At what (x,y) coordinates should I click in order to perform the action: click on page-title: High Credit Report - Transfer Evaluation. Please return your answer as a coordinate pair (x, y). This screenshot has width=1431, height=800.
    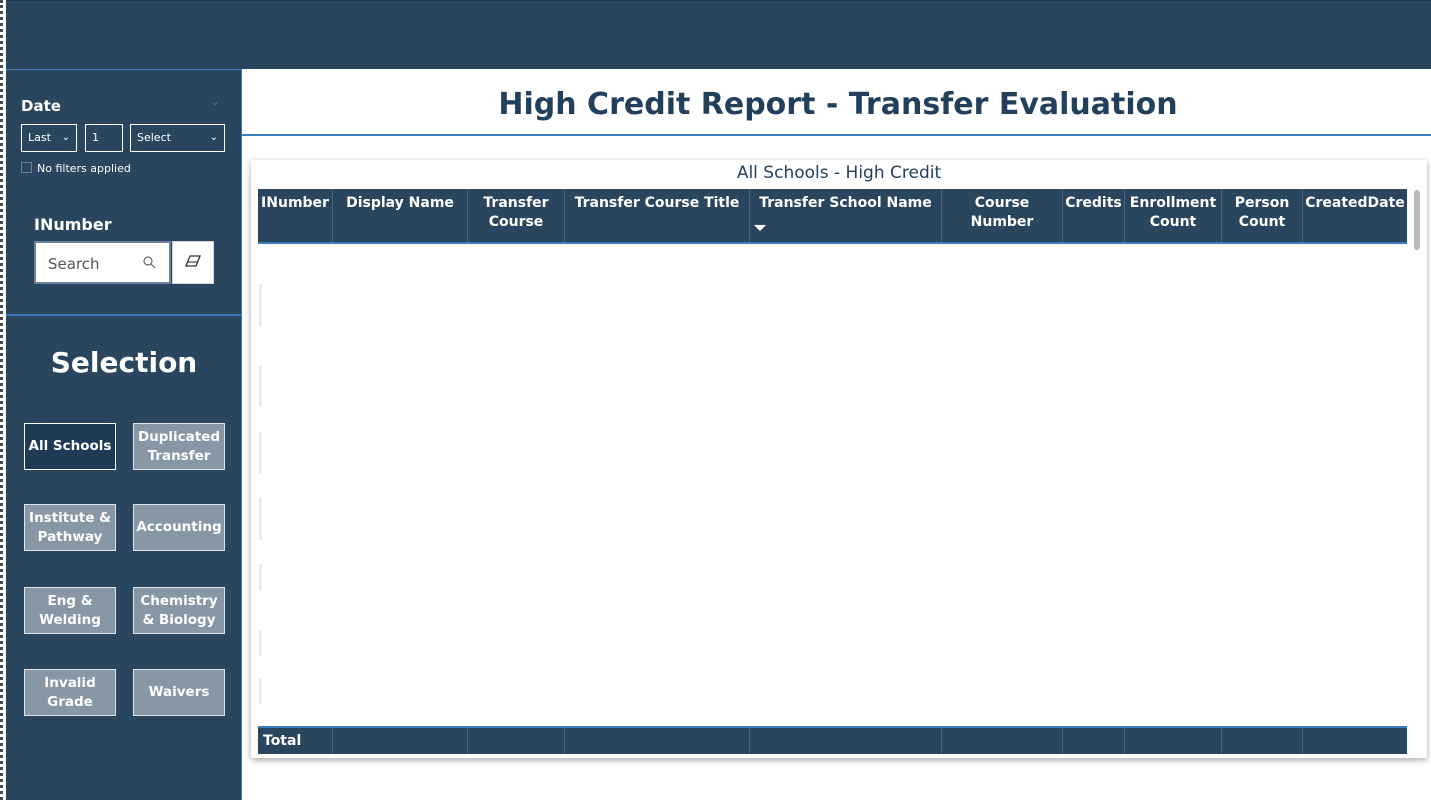
    Looking at the image, I should click on (838, 104).